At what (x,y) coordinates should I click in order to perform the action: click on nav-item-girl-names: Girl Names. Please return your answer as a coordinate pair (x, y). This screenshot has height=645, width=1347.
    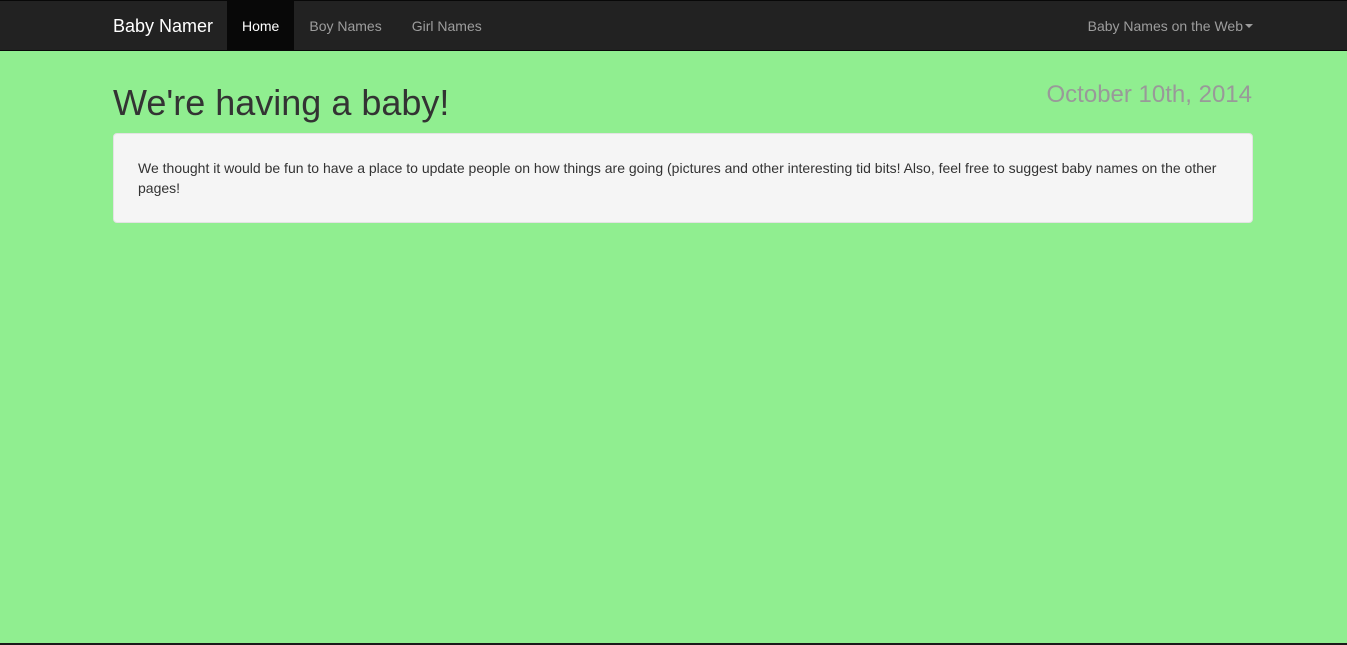
    Looking at the image, I should click on (447, 26).